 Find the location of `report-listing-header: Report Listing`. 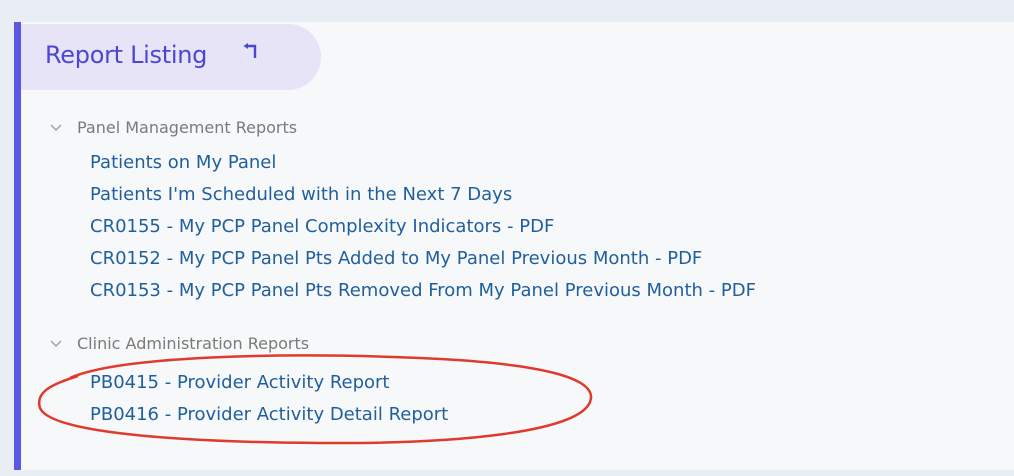

report-listing-header: Report Listing is located at coordinates (171, 57).